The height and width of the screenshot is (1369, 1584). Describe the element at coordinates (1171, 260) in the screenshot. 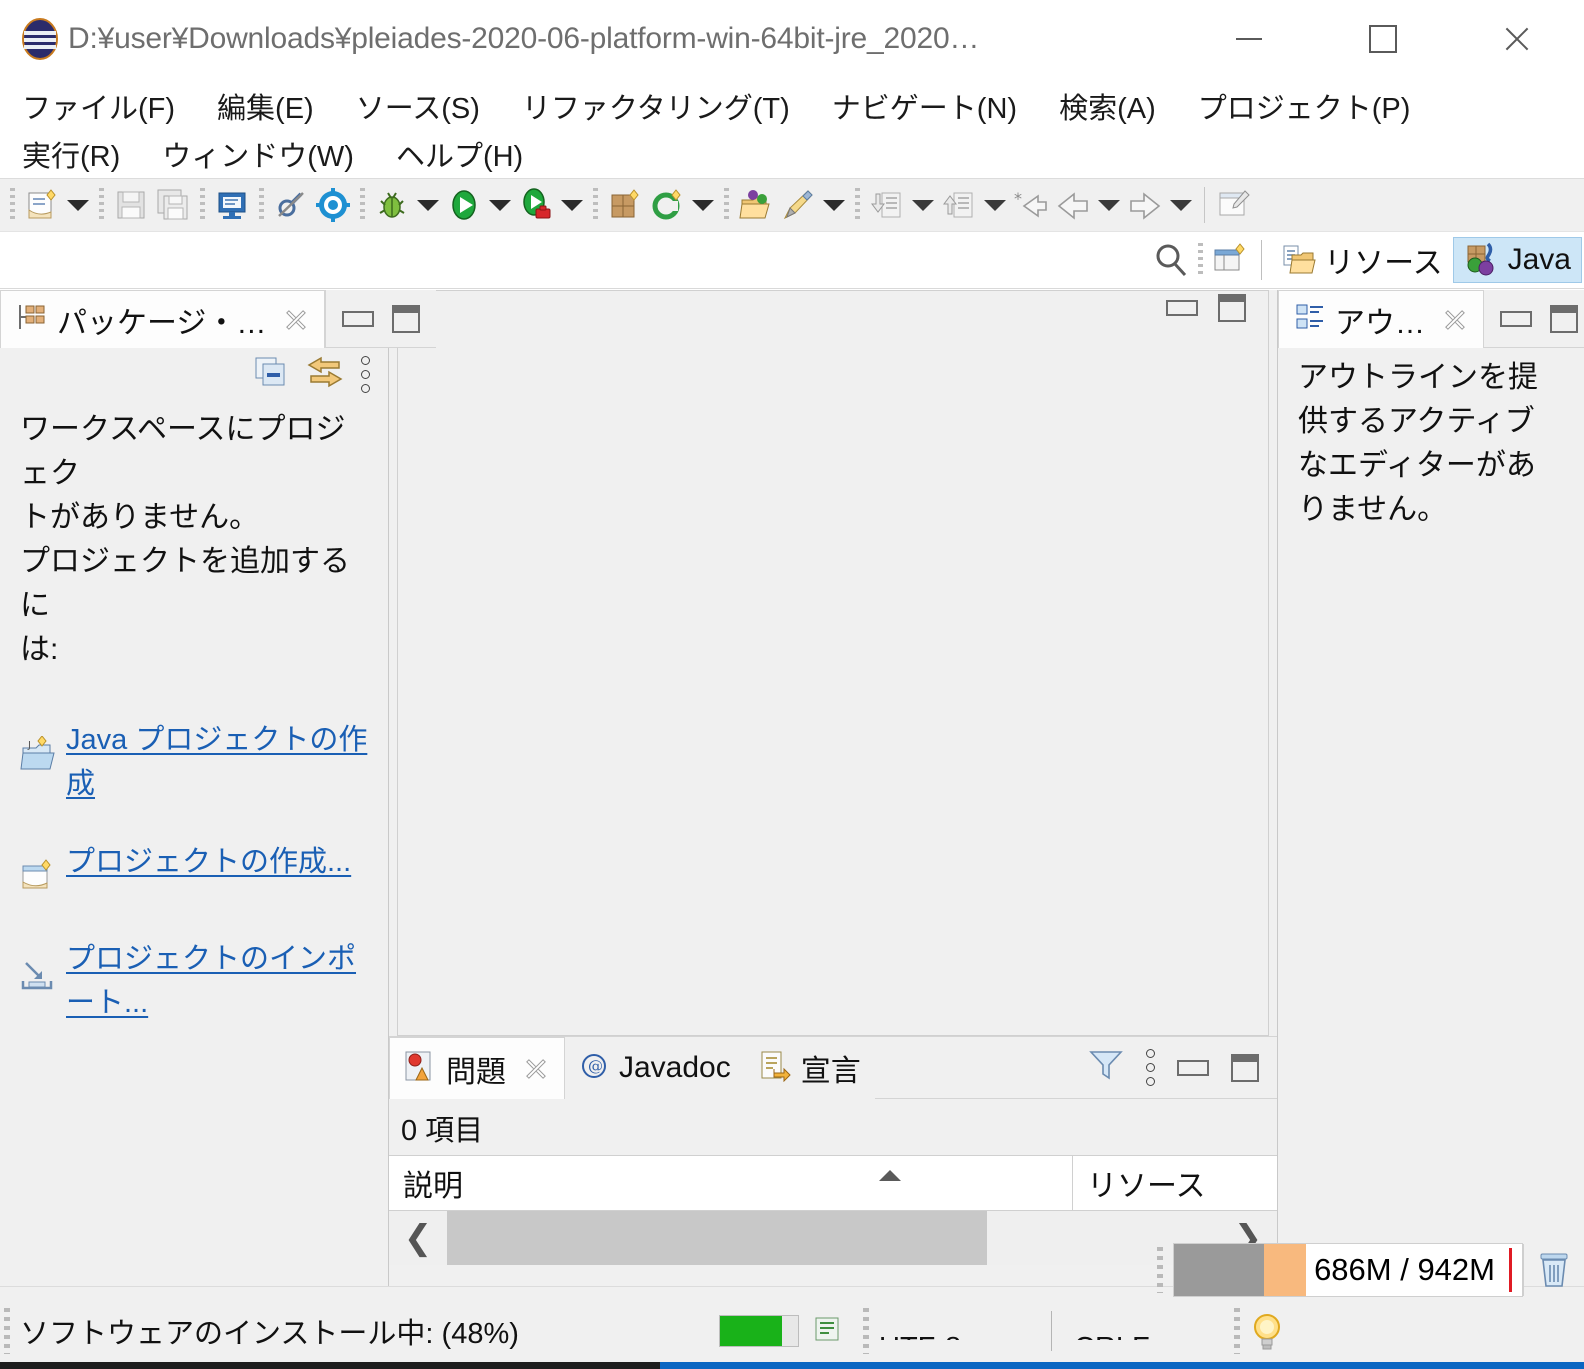

I see `search-icon` at that location.